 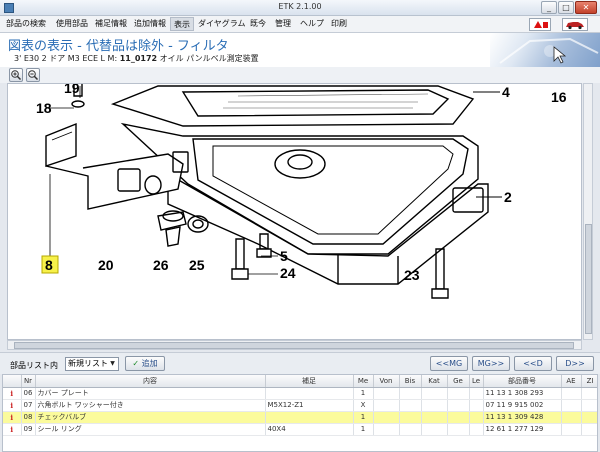 I want to click on menu-item-existing: 既今, so click(x=258, y=24).